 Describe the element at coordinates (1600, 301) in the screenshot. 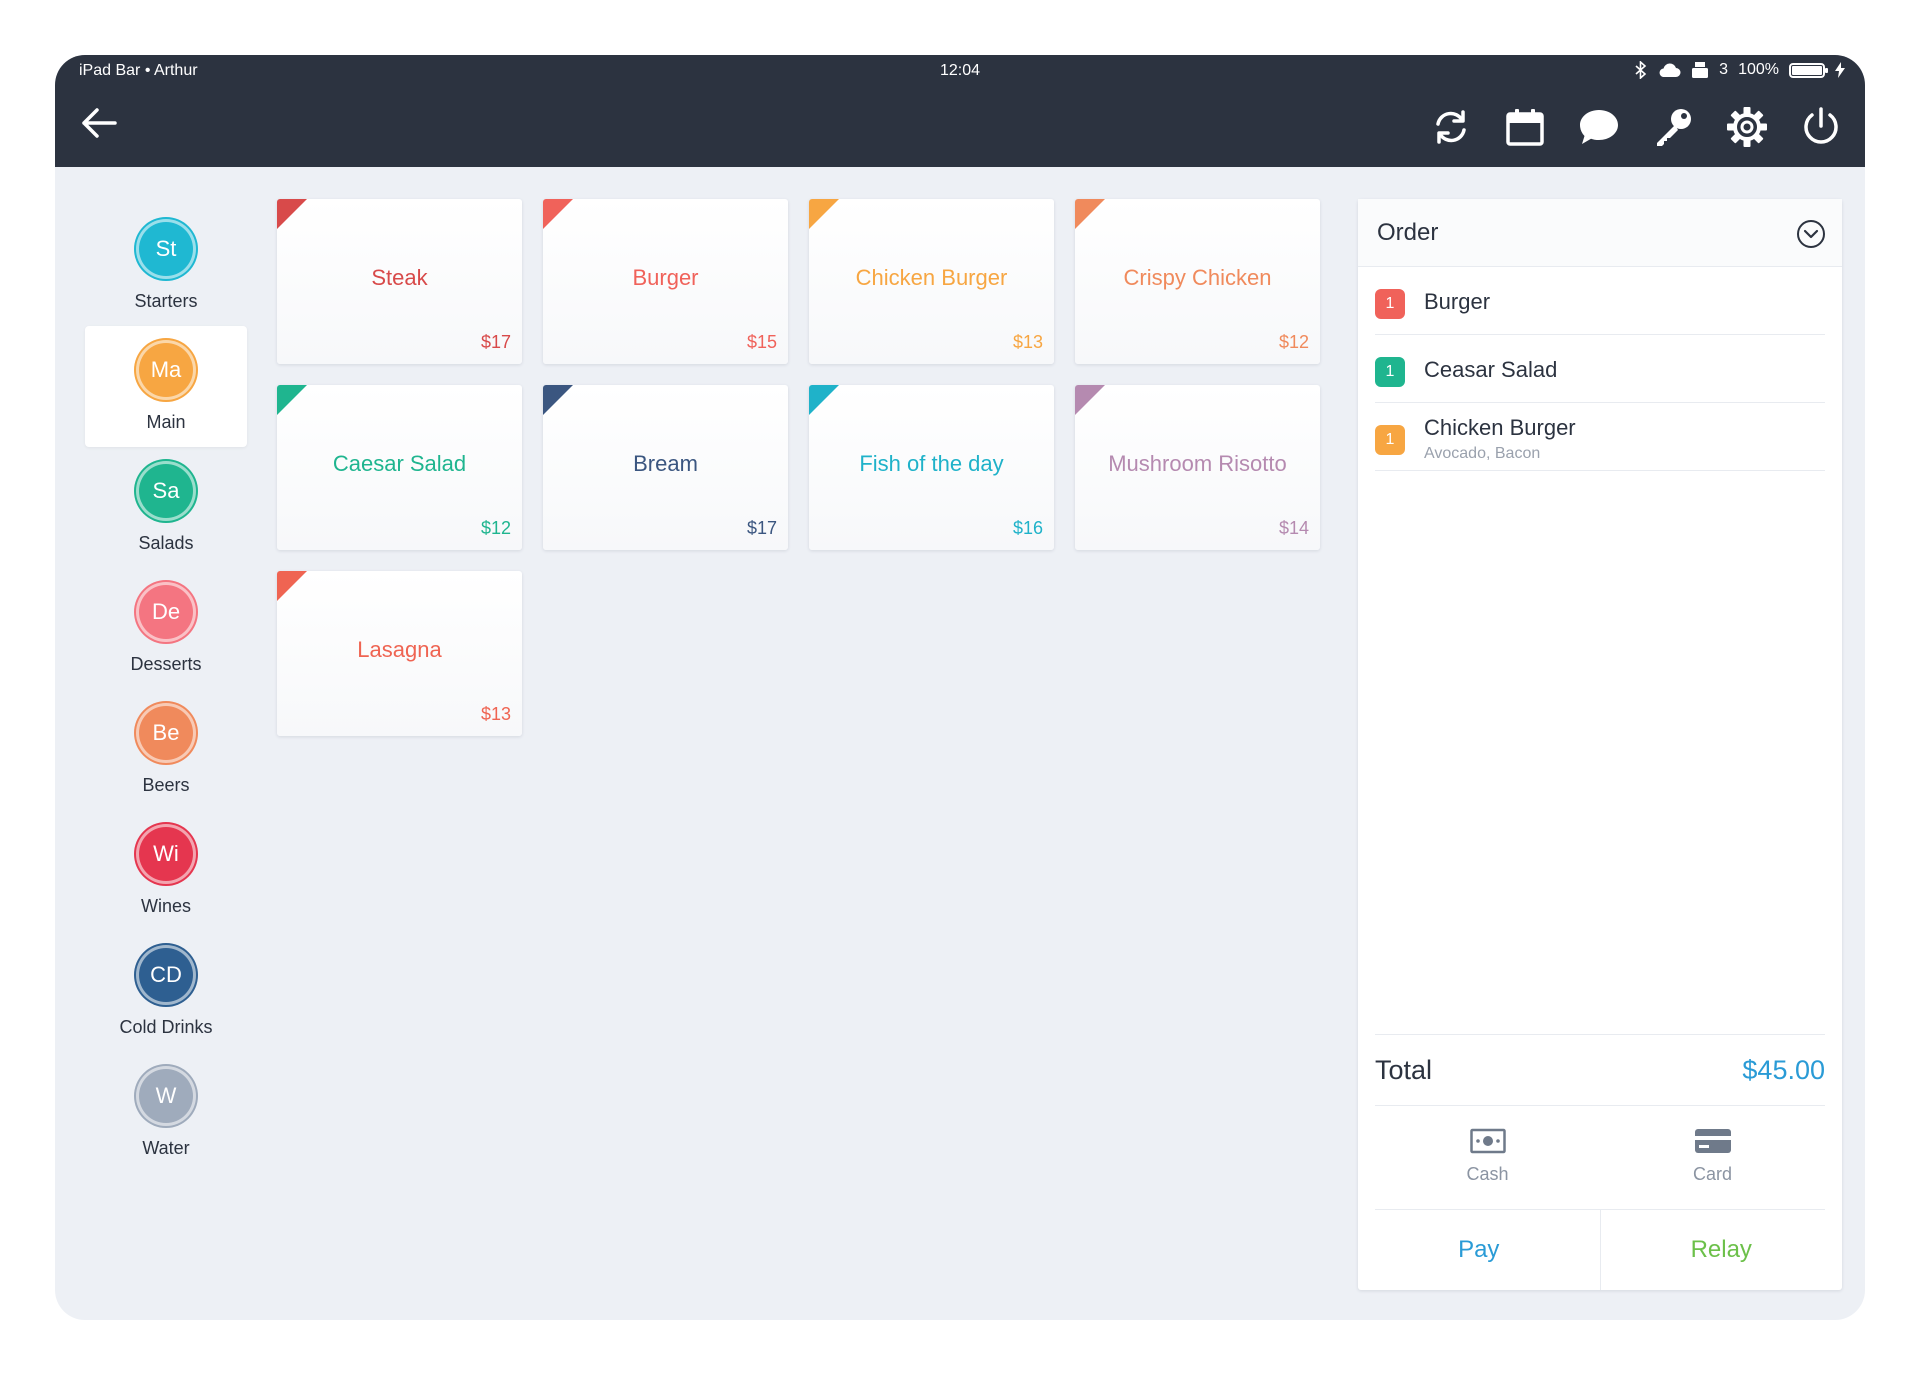

I see `order-line: 1 Burger` at that location.